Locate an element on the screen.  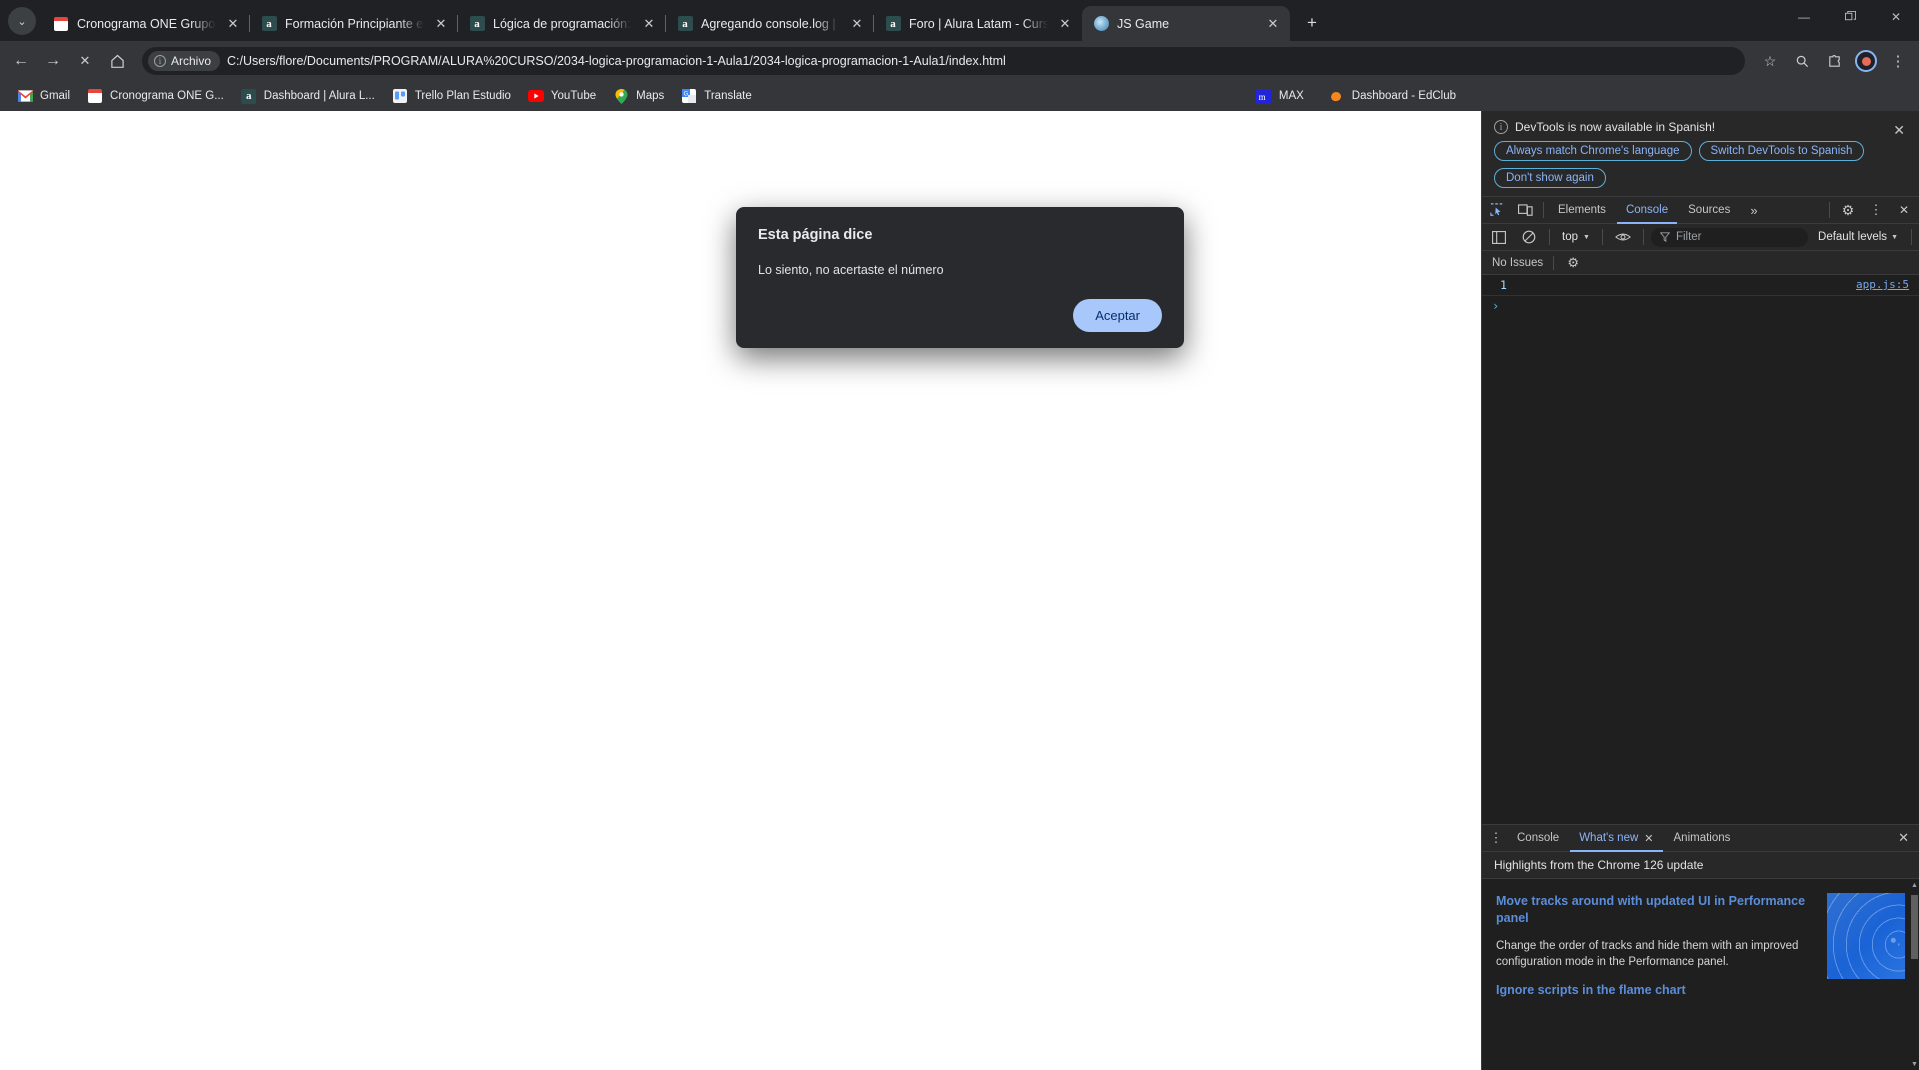
bookmark-trello: Trello Plan Estudio is located at coordinates (451, 96).